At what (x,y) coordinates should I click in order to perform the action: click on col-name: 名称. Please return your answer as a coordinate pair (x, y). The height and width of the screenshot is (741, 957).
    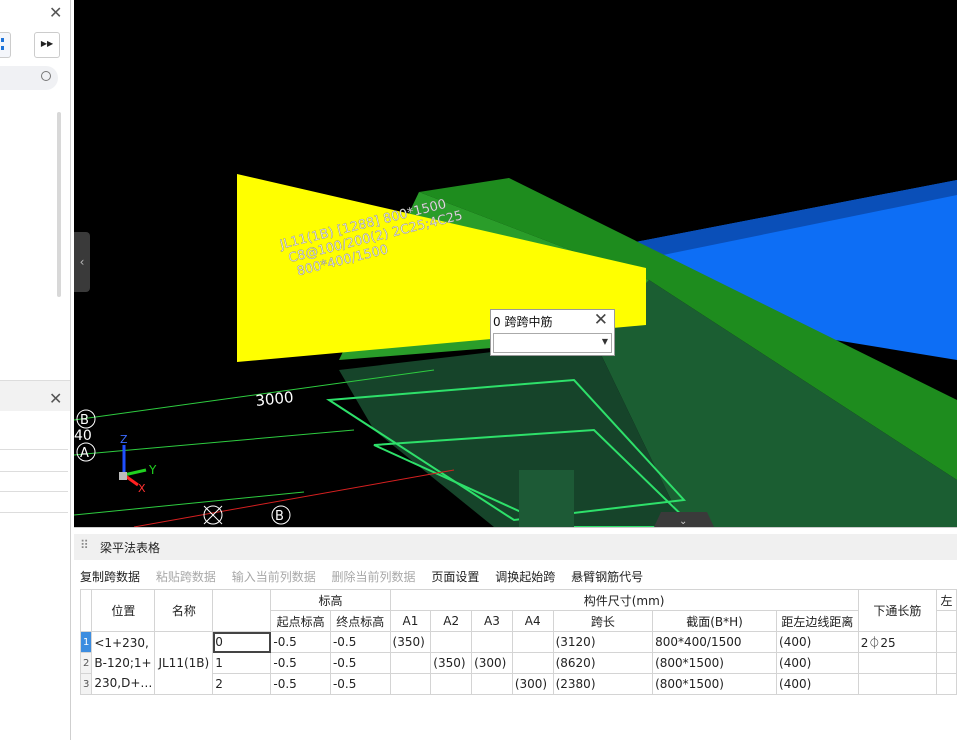
    Looking at the image, I should click on (184, 610).